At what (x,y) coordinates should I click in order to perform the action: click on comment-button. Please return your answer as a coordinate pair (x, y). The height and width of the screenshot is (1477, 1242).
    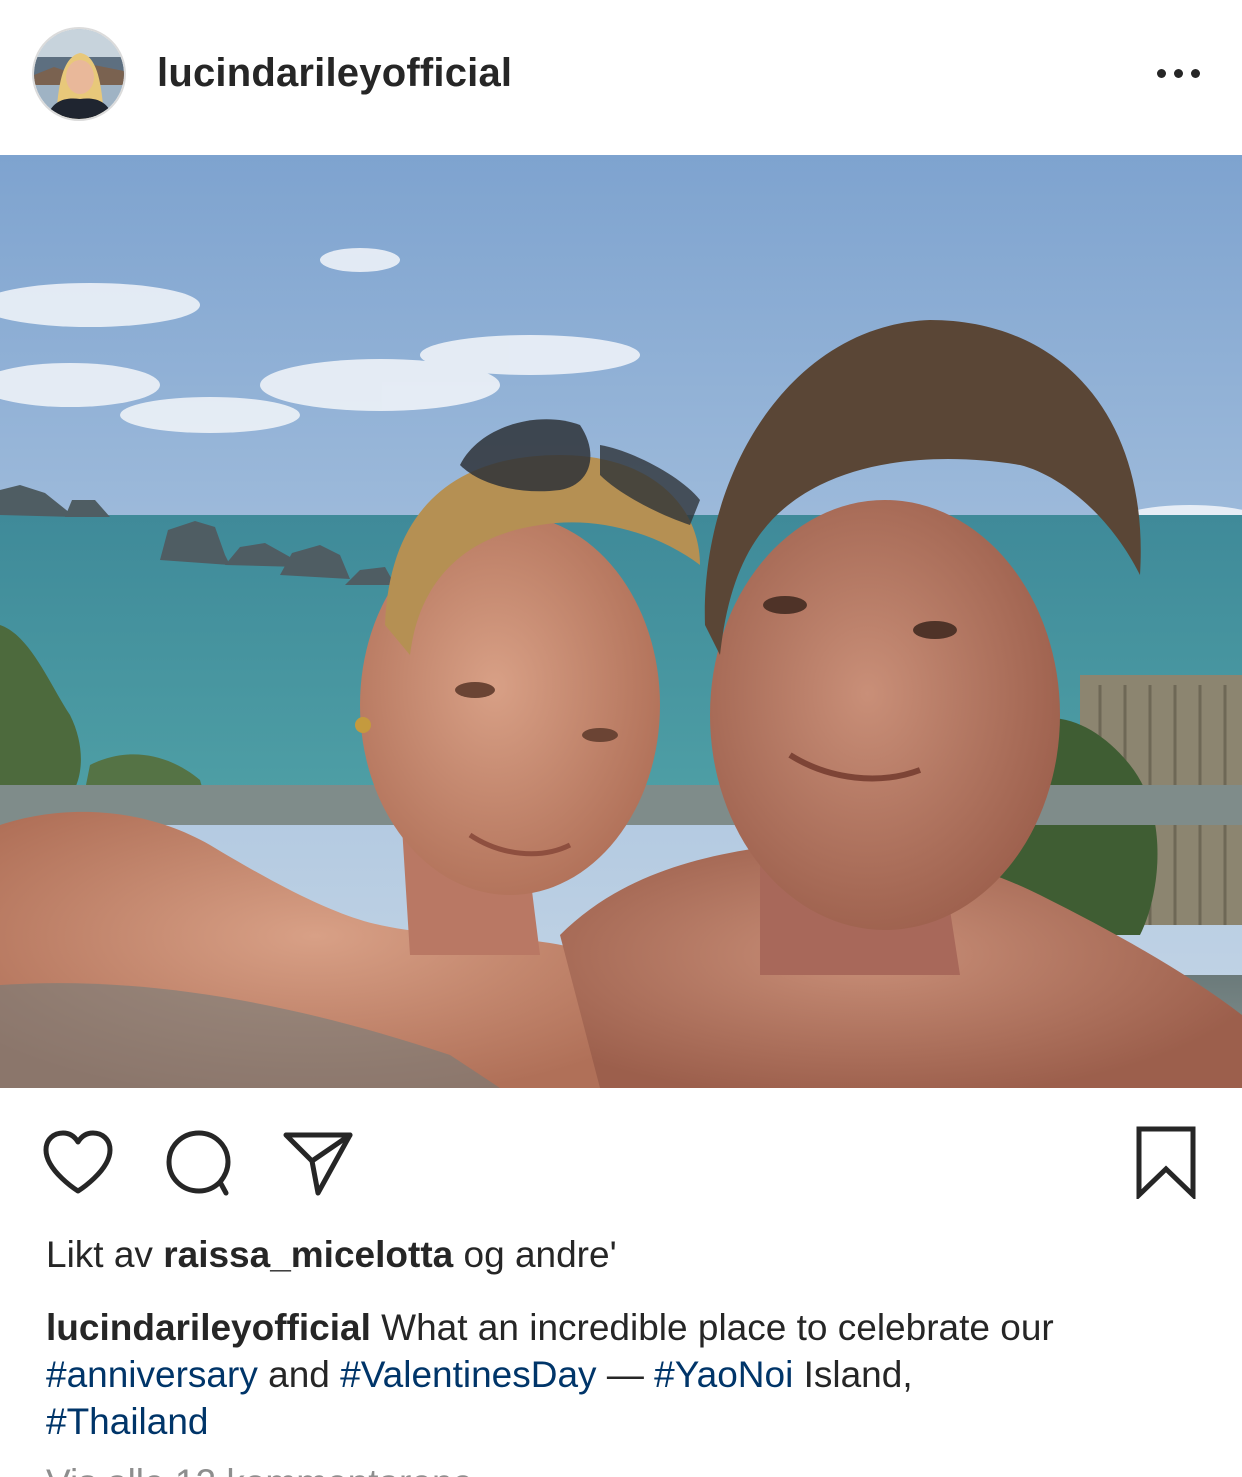
    Looking at the image, I should click on (199, 1162).